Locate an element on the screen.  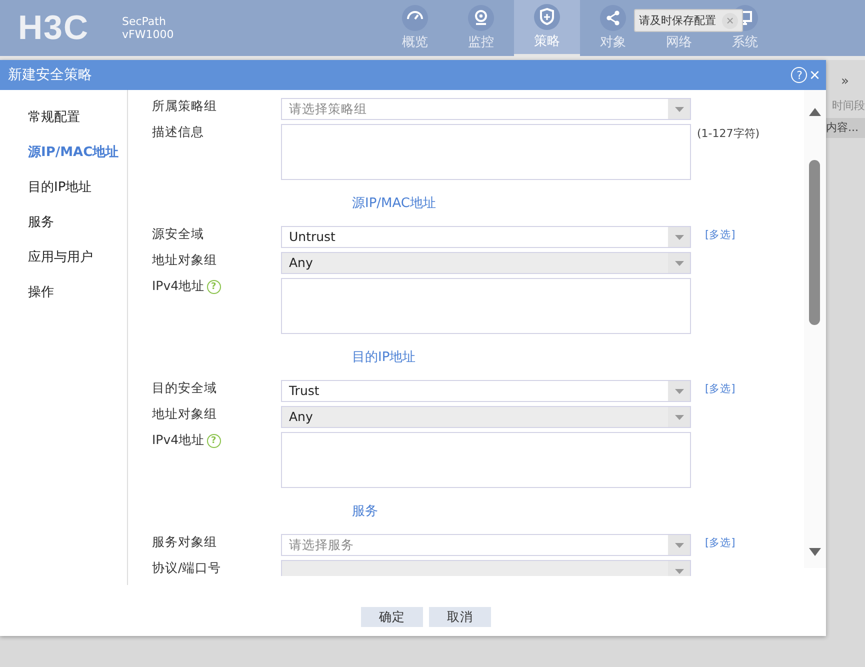
section-title: 目的IP地址 is located at coordinates (384, 358).